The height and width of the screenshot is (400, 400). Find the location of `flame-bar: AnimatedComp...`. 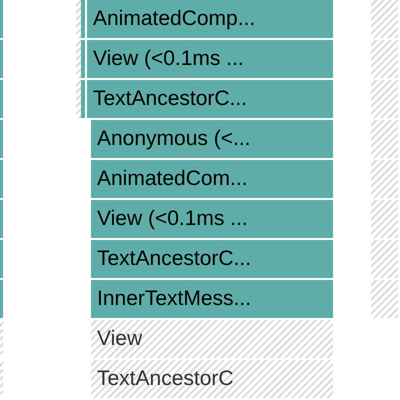

flame-bar: AnimatedComp... is located at coordinates (210, 19).